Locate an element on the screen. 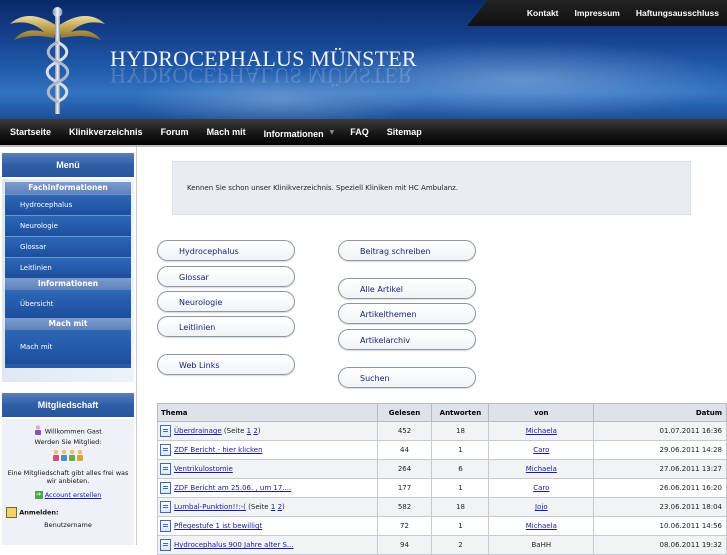 This screenshot has width=727, height=555. sidebar-item-neurologie: Neurologie is located at coordinates (68, 225).